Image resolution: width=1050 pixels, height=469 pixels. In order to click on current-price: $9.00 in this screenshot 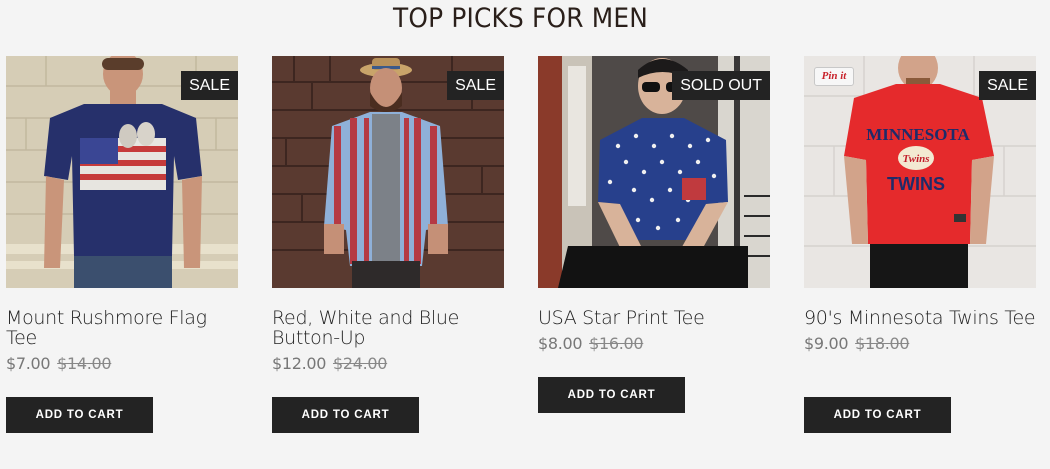, I will do `click(826, 343)`.